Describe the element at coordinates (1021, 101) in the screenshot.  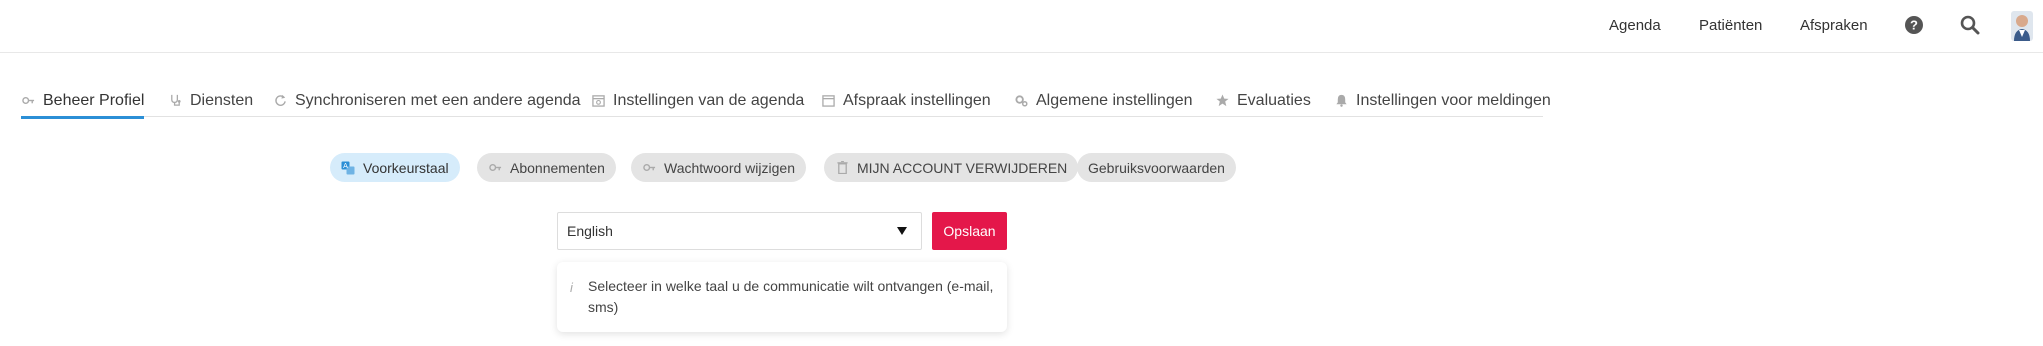
I see `gears-icon` at that location.